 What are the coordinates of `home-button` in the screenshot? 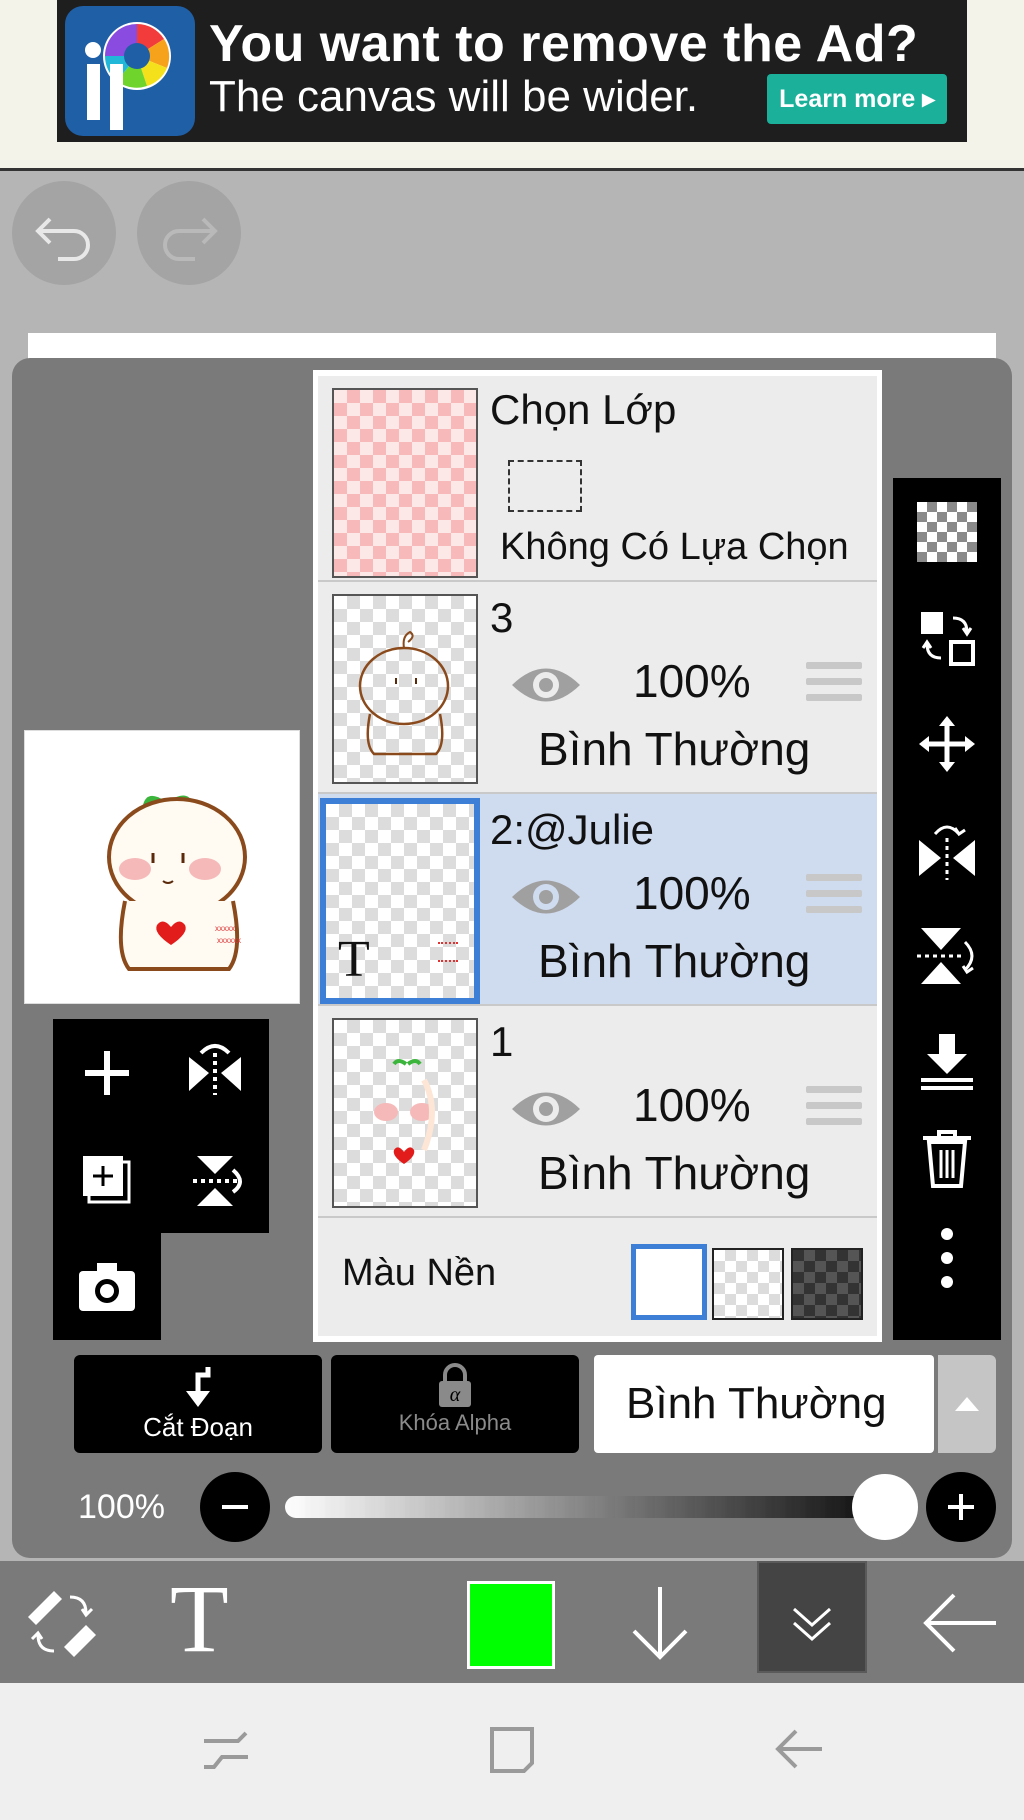 It's located at (512, 1749).